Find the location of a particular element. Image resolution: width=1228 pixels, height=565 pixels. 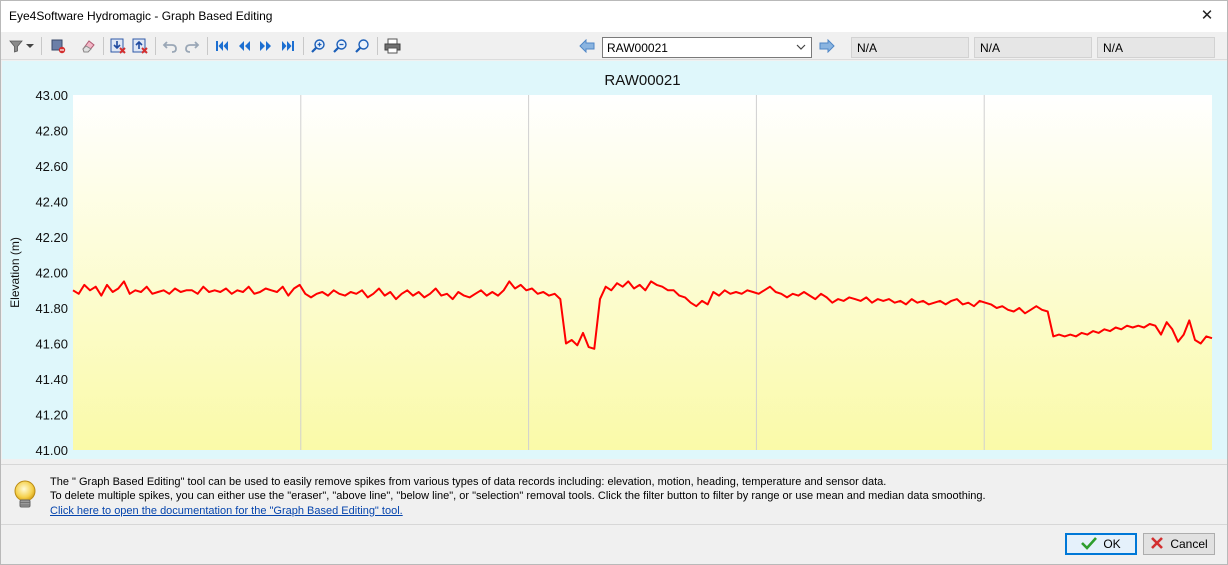

status-field-2: N/A is located at coordinates (1033, 47).